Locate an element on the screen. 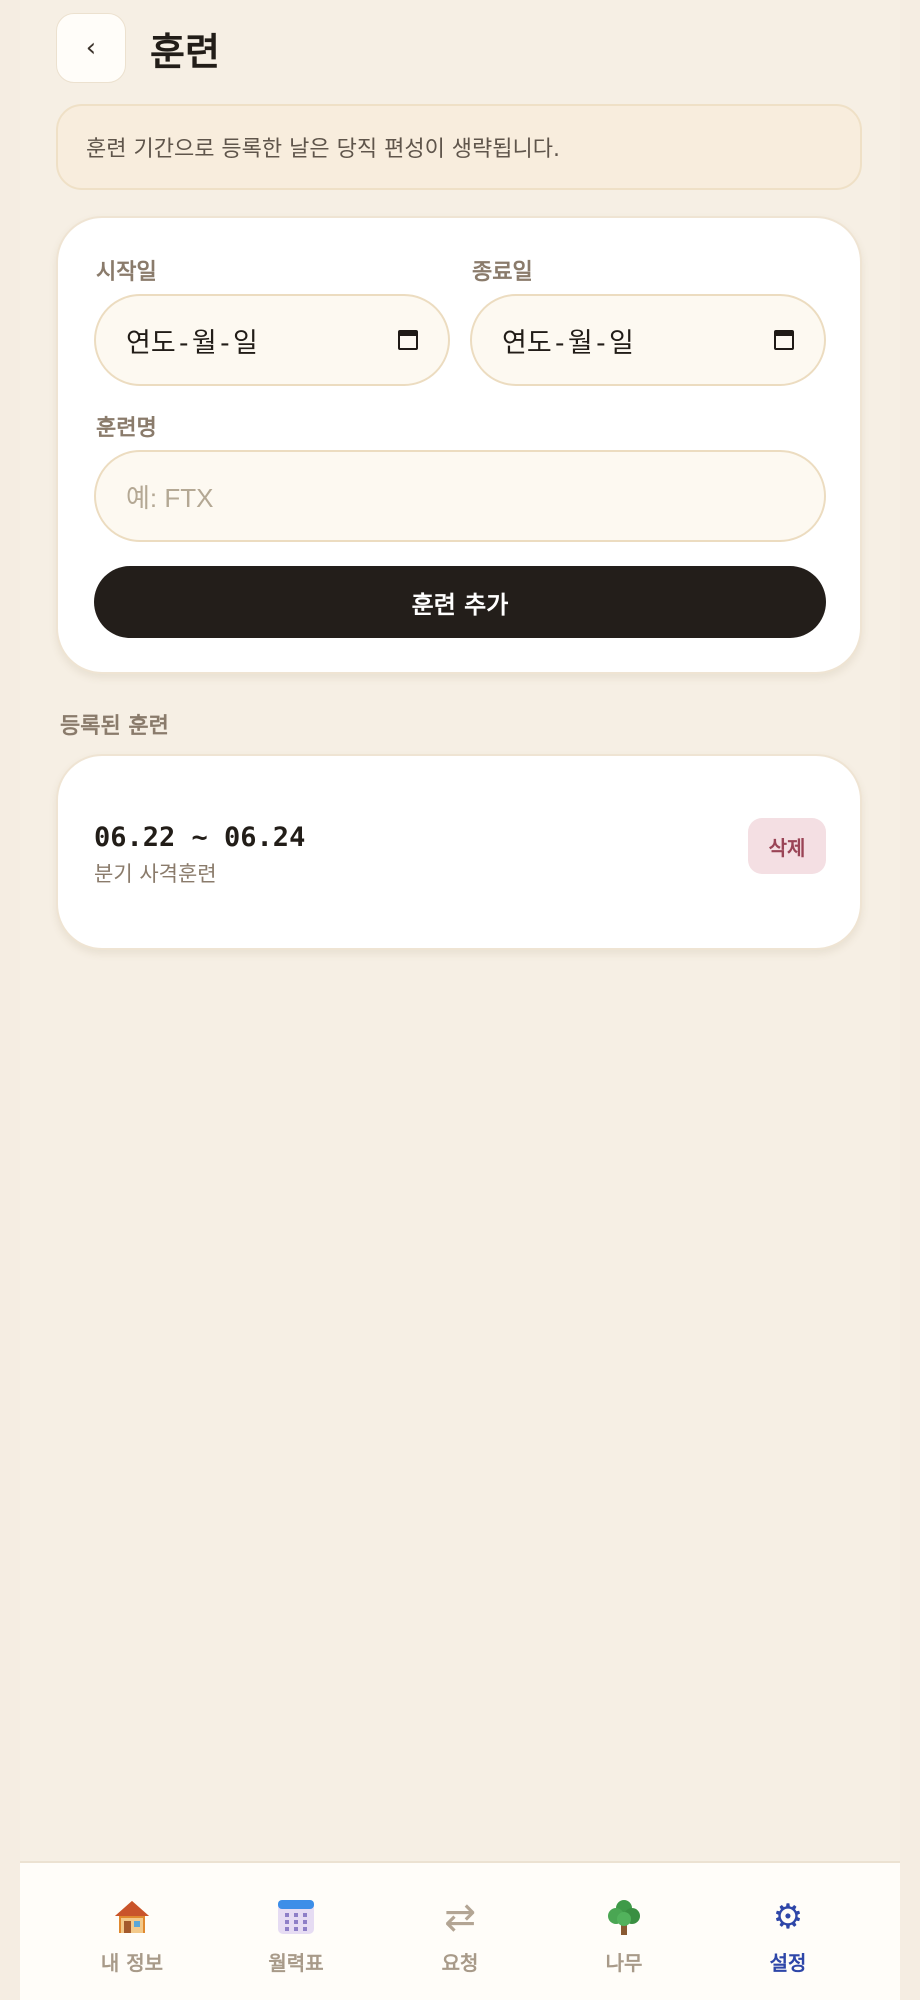  chevron-left-icon: ‹ is located at coordinates (91, 48).